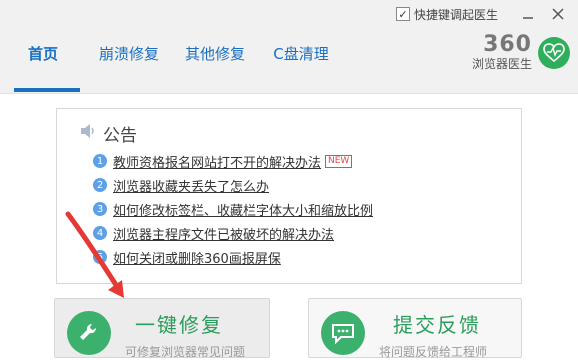 Image resolution: width=578 pixels, height=360 pixels. I want to click on notice-link: 教师资格报名网站打不开的解决办法, so click(217, 161).